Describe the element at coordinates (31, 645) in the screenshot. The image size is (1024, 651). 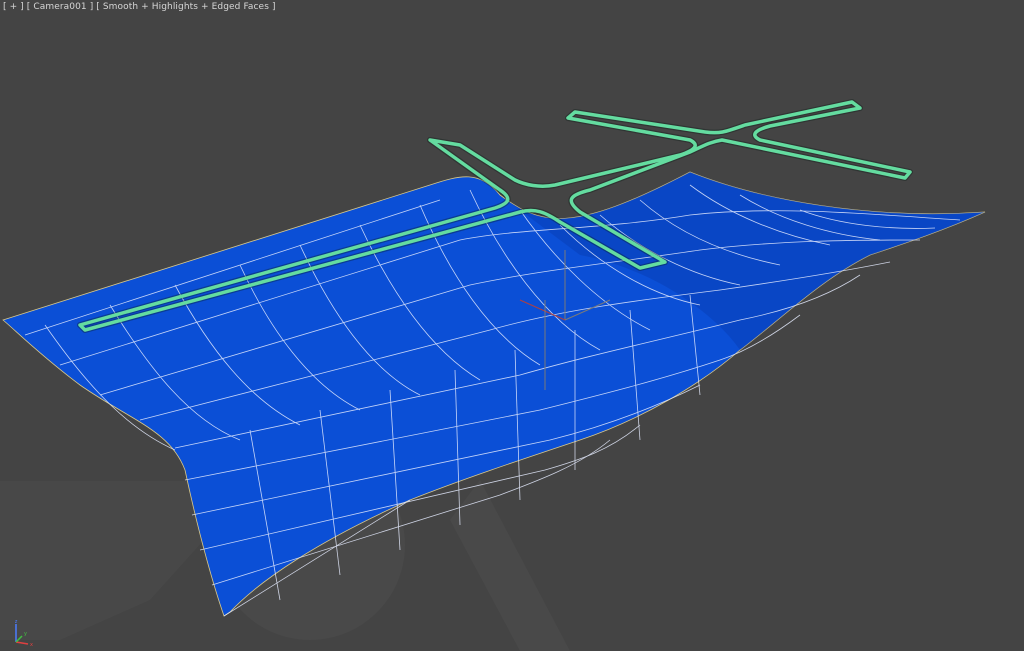
I see `svg-text: x` at that location.